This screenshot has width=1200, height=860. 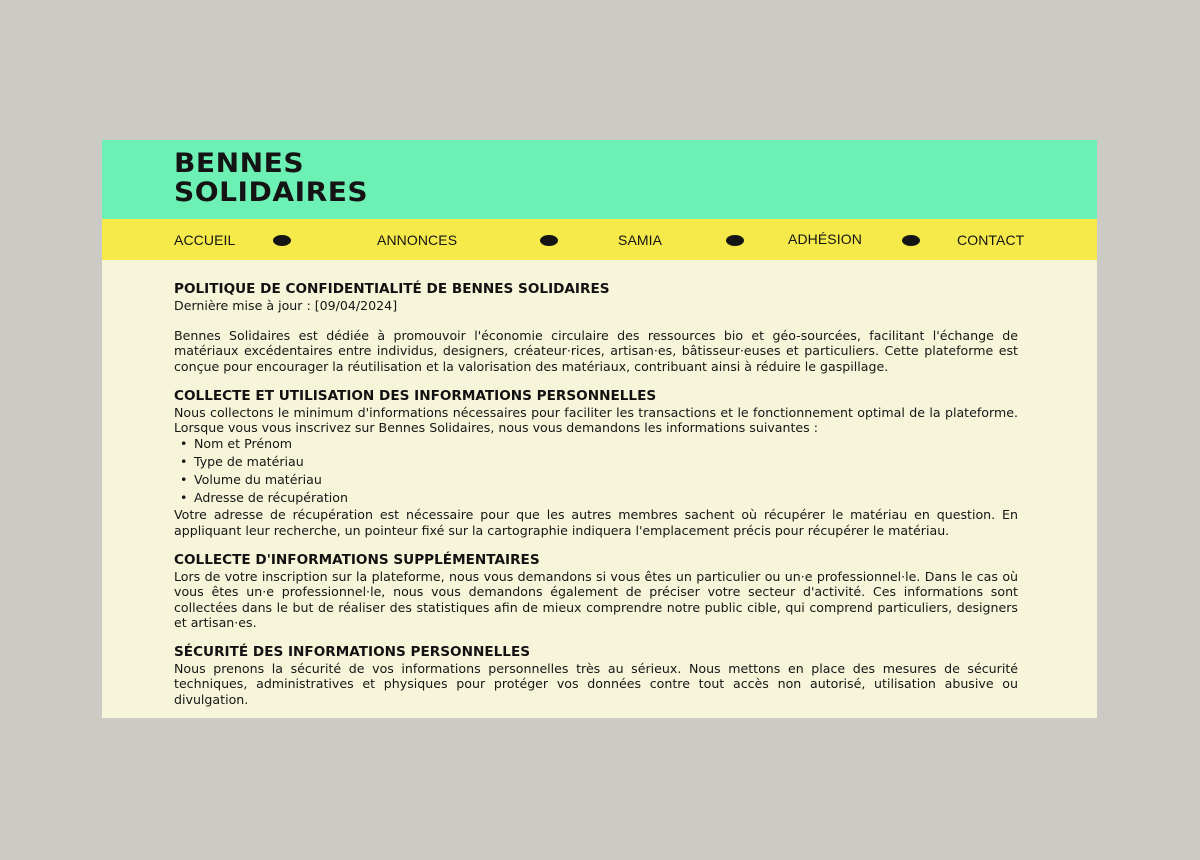 I want to click on nav-contact: CONTACT, so click(x=990, y=240).